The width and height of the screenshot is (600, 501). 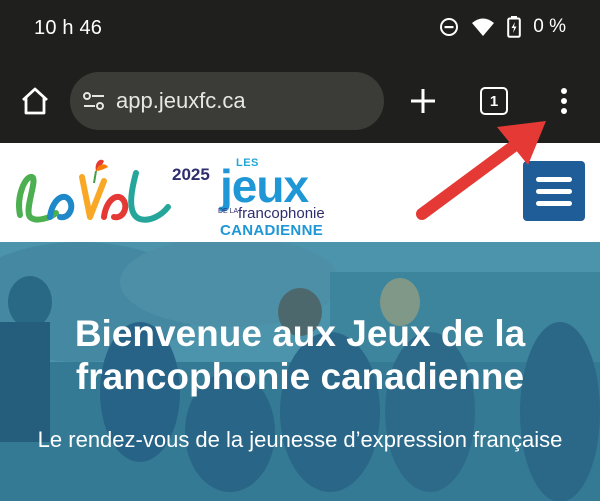 What do you see at coordinates (554, 179) in the screenshot?
I see `hamburger-icon` at bounding box center [554, 179].